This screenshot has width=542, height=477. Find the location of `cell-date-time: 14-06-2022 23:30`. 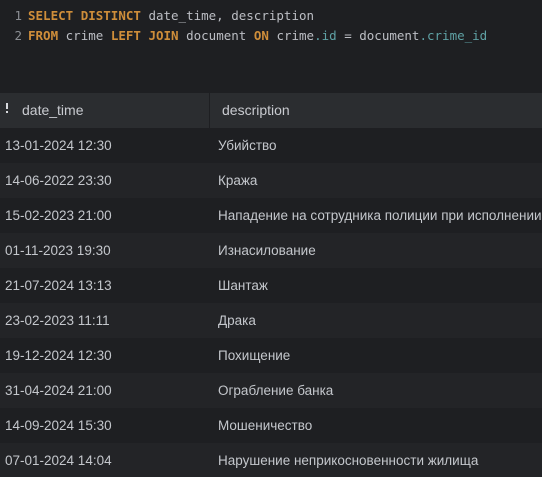

cell-date-time: 14-06-2022 23:30 is located at coordinates (105, 180).